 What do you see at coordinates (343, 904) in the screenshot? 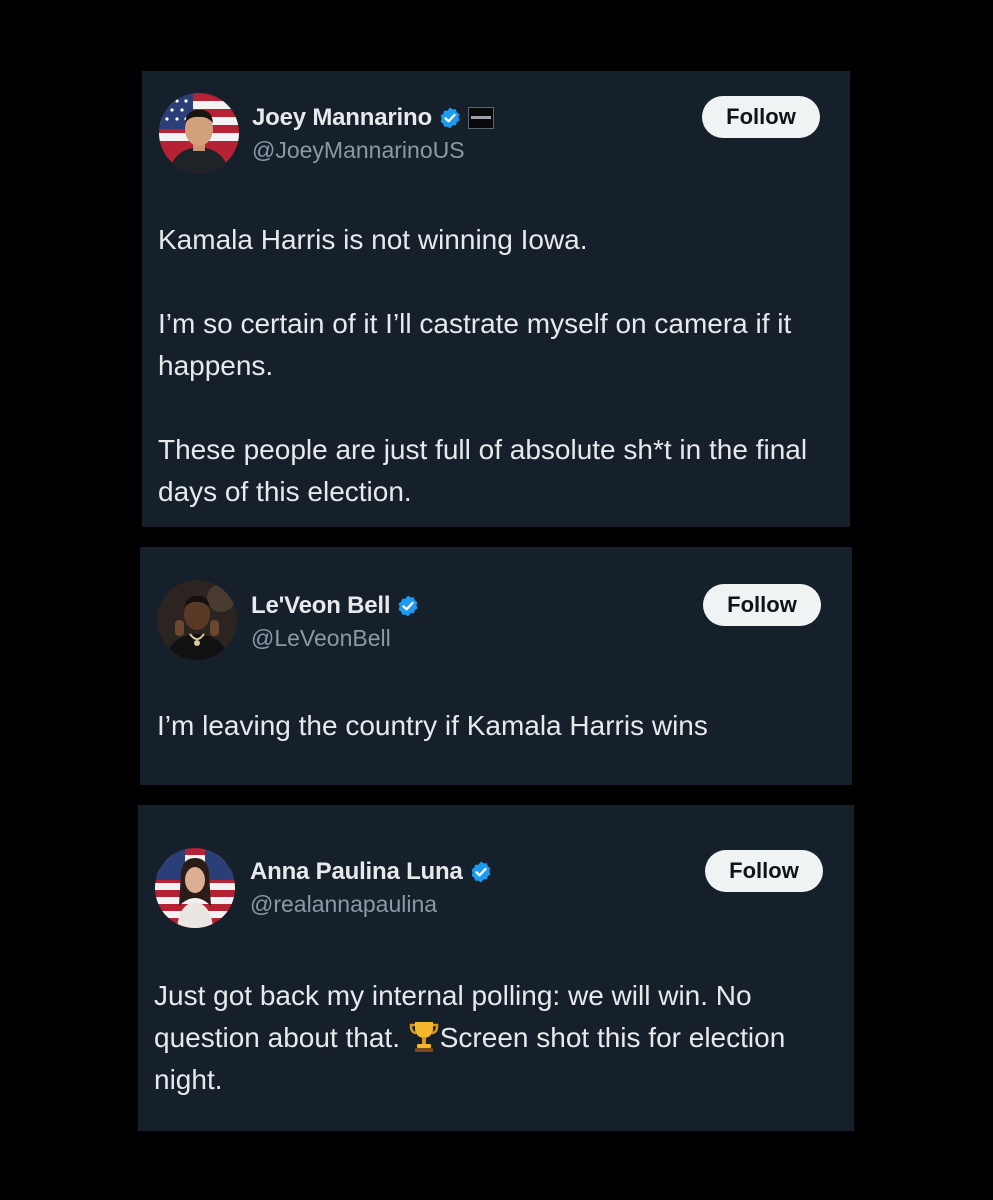
I see `username-handle: @realannapaulina` at bounding box center [343, 904].